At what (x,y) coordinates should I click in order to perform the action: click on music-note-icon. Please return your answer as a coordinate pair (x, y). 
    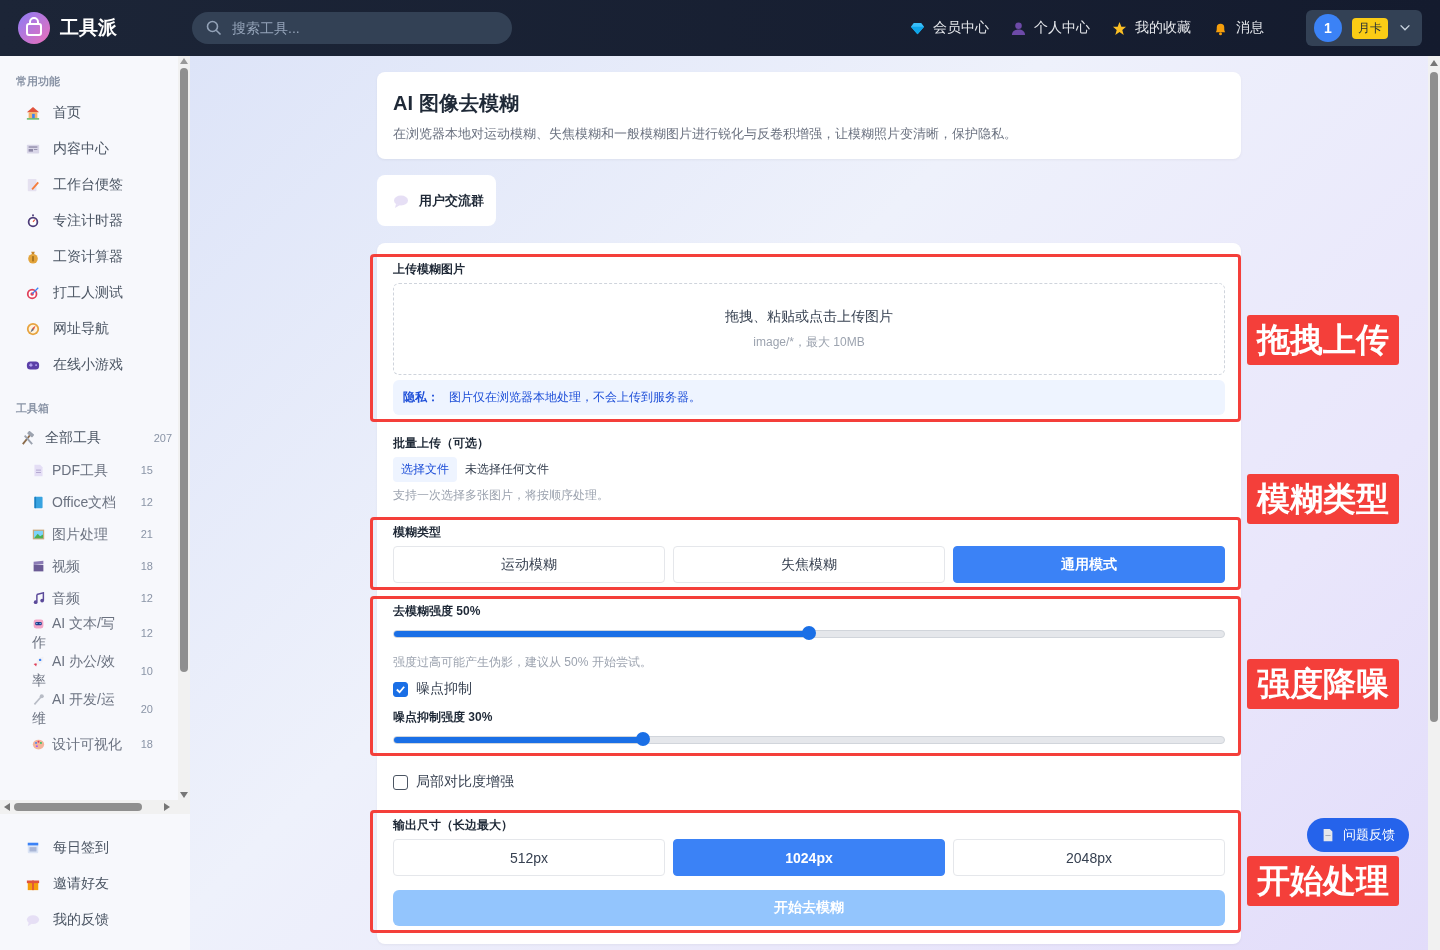
    Looking at the image, I should click on (38, 598).